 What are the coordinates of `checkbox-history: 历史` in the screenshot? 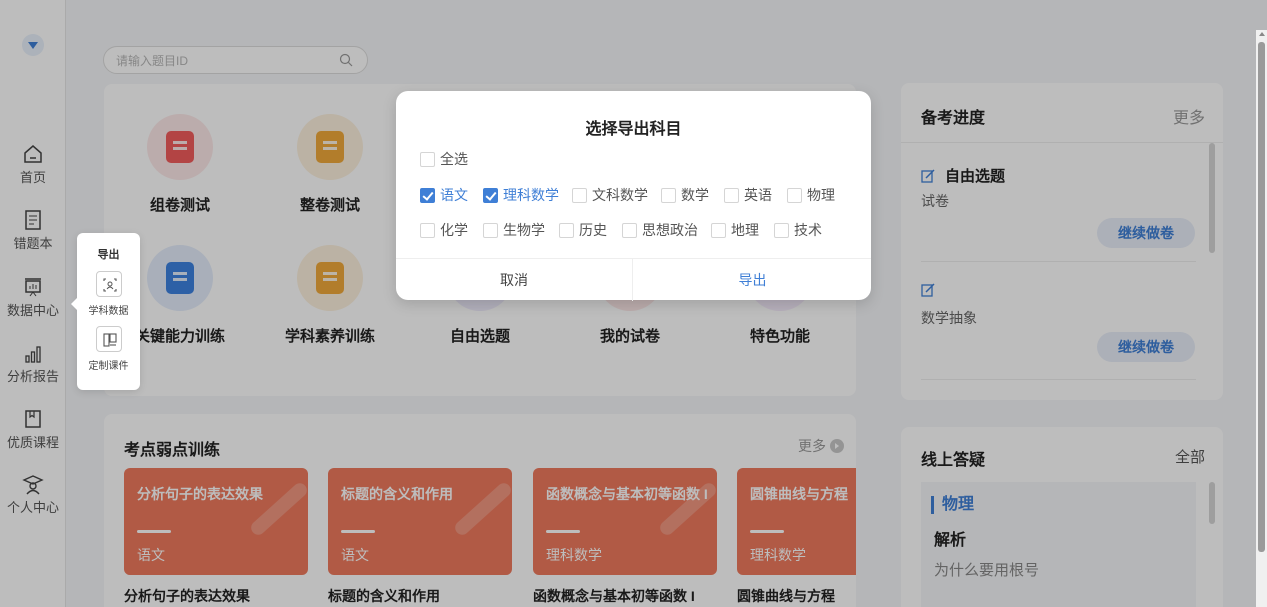 It's located at (583, 230).